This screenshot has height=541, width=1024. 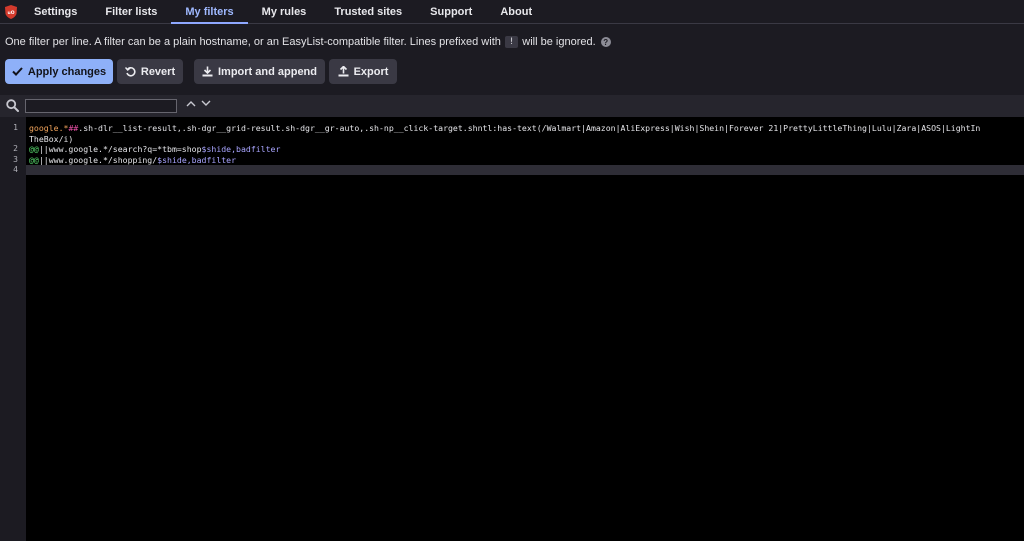 What do you see at coordinates (15, 148) in the screenshot?
I see `line-number: 2` at bounding box center [15, 148].